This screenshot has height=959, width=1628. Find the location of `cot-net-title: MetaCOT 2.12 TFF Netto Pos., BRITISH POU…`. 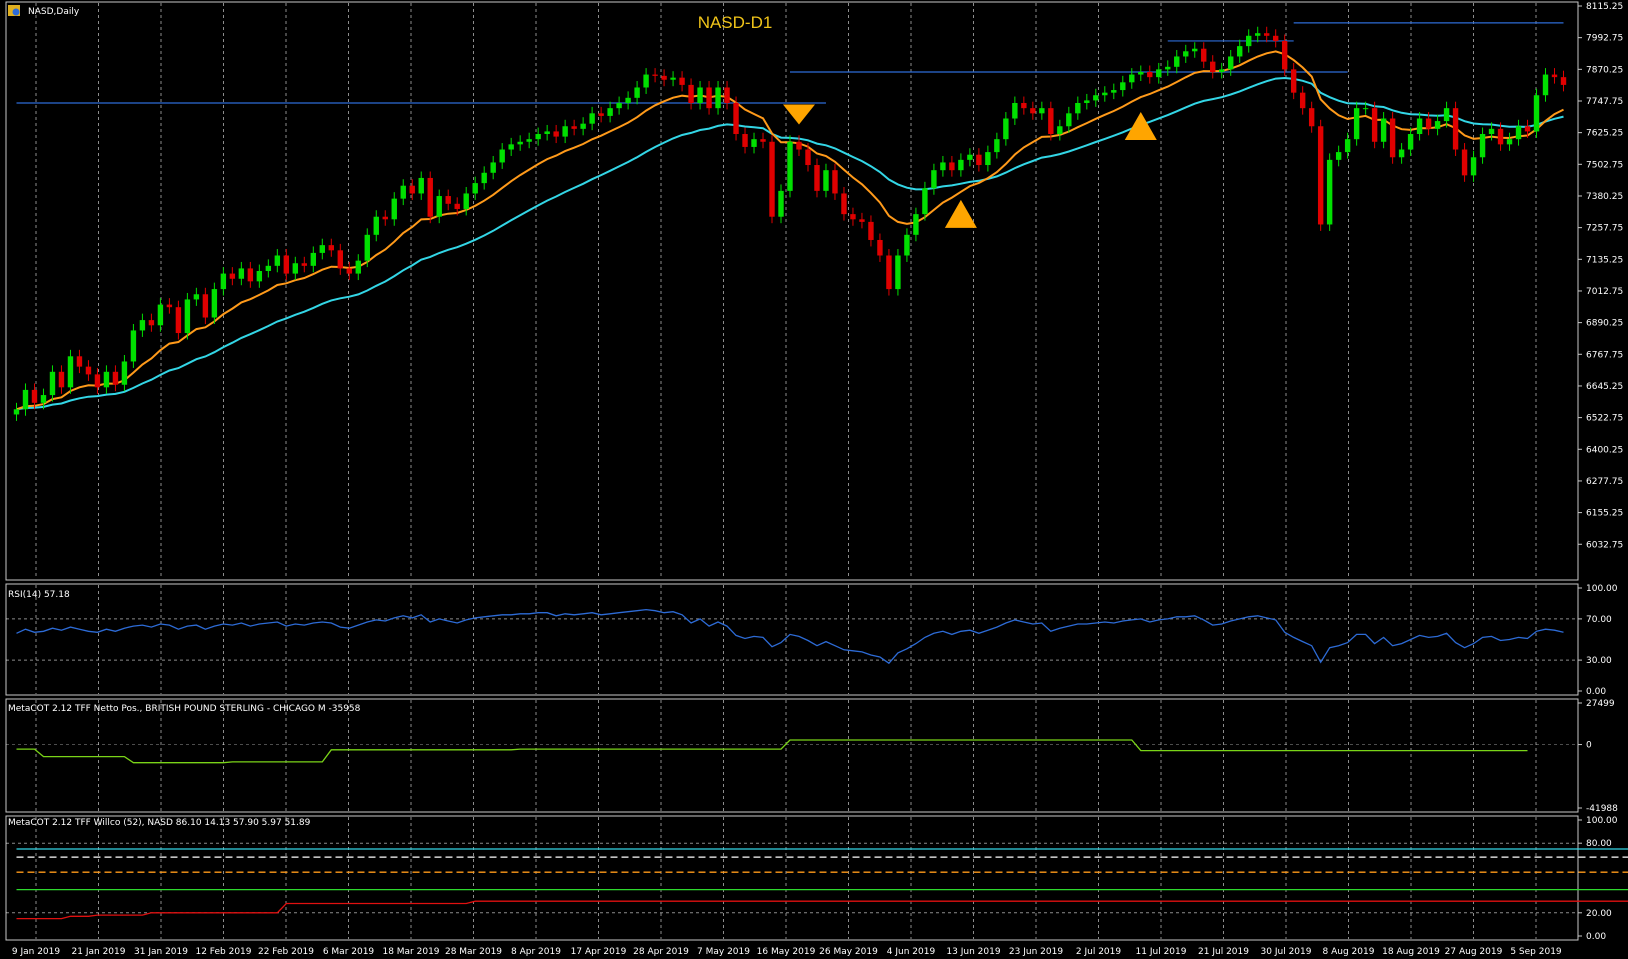

cot-net-title: MetaCOT 2.12 TFF Netto Pos., BRITISH POU… is located at coordinates (184, 709).